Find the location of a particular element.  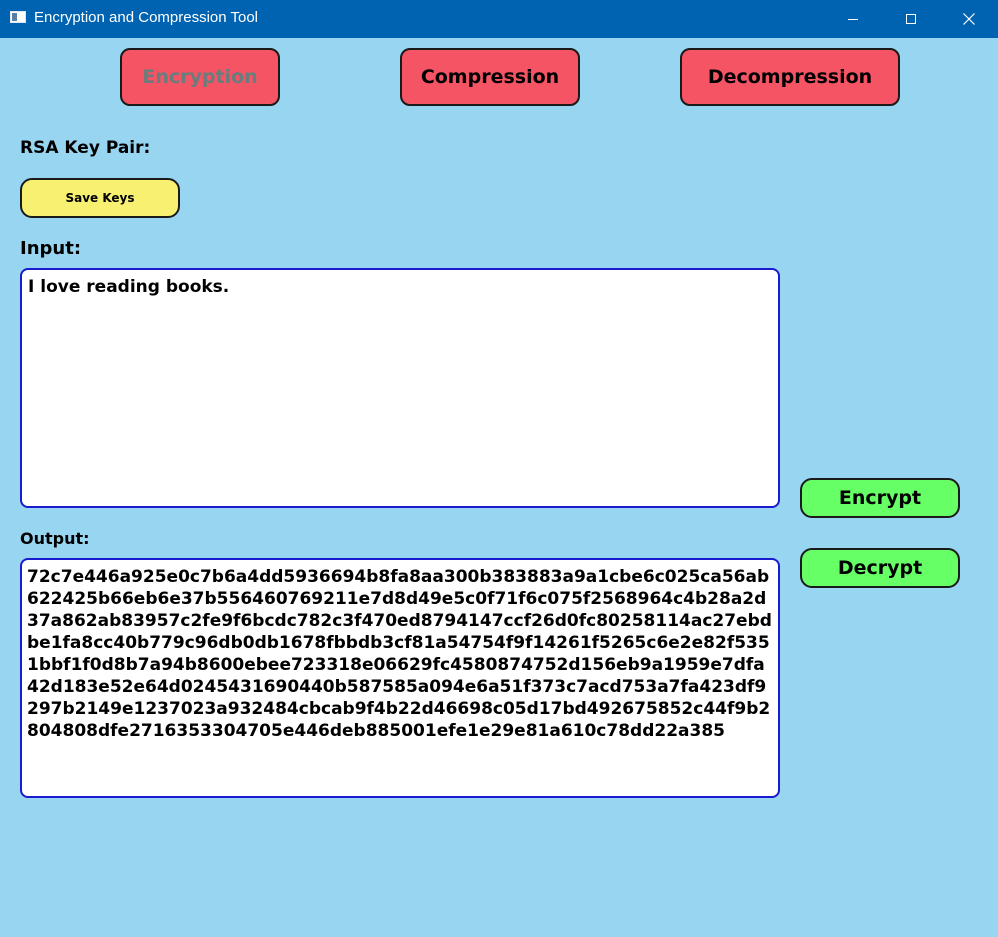

app-window-icon is located at coordinates (18, 17).